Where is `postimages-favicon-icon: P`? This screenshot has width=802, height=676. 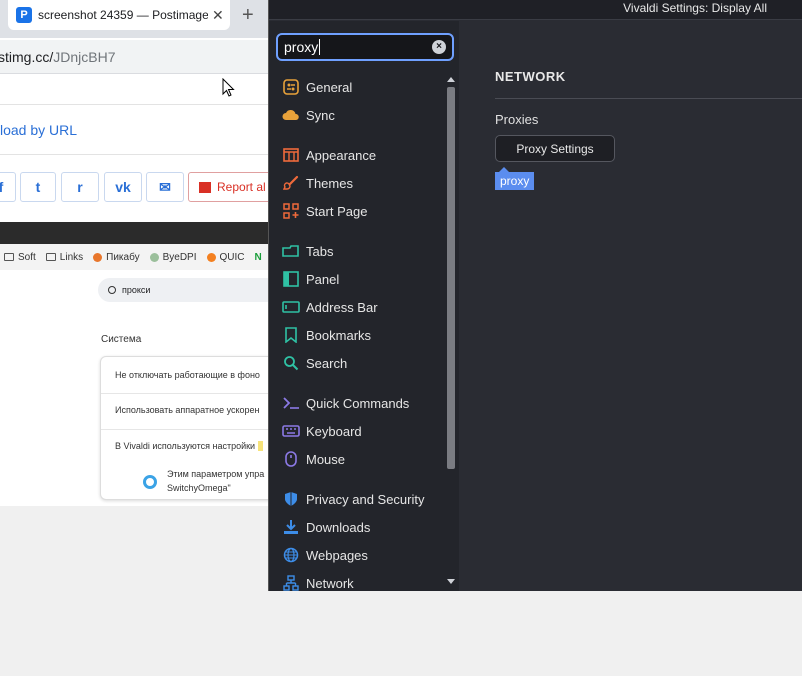
postimages-favicon-icon: P is located at coordinates (24, 15).